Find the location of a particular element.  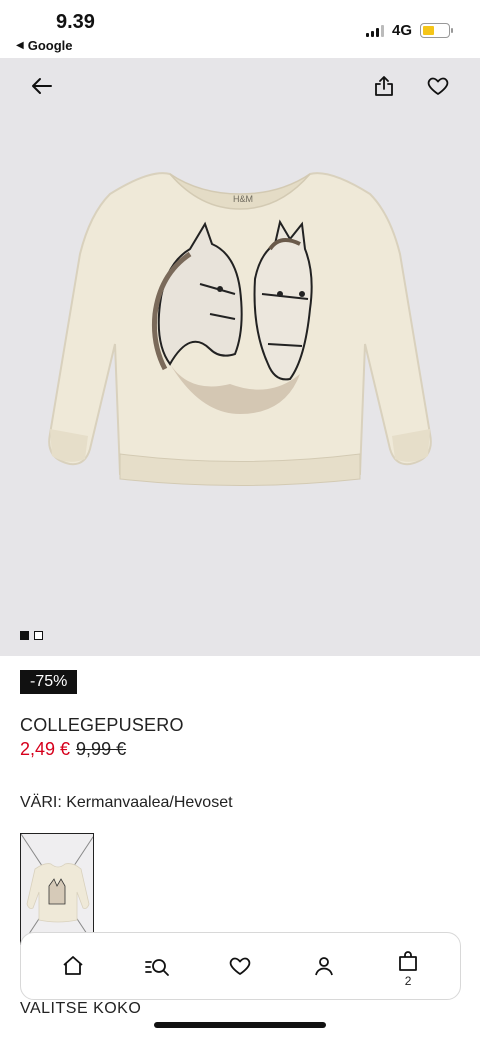

home-indicator is located at coordinates (240, 1025).